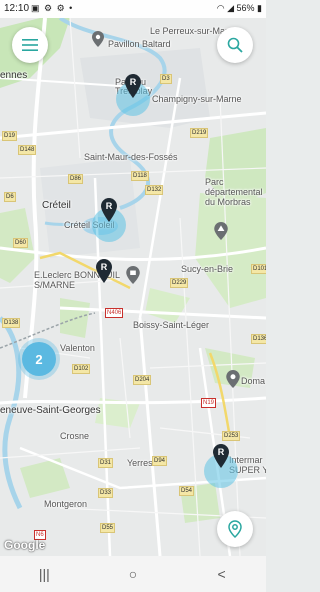 The width and height of the screenshot is (320, 592). Describe the element at coordinates (77, 280) in the screenshot. I see `place-label: E.Leclerc BONNEUIL S/MARNE` at that location.